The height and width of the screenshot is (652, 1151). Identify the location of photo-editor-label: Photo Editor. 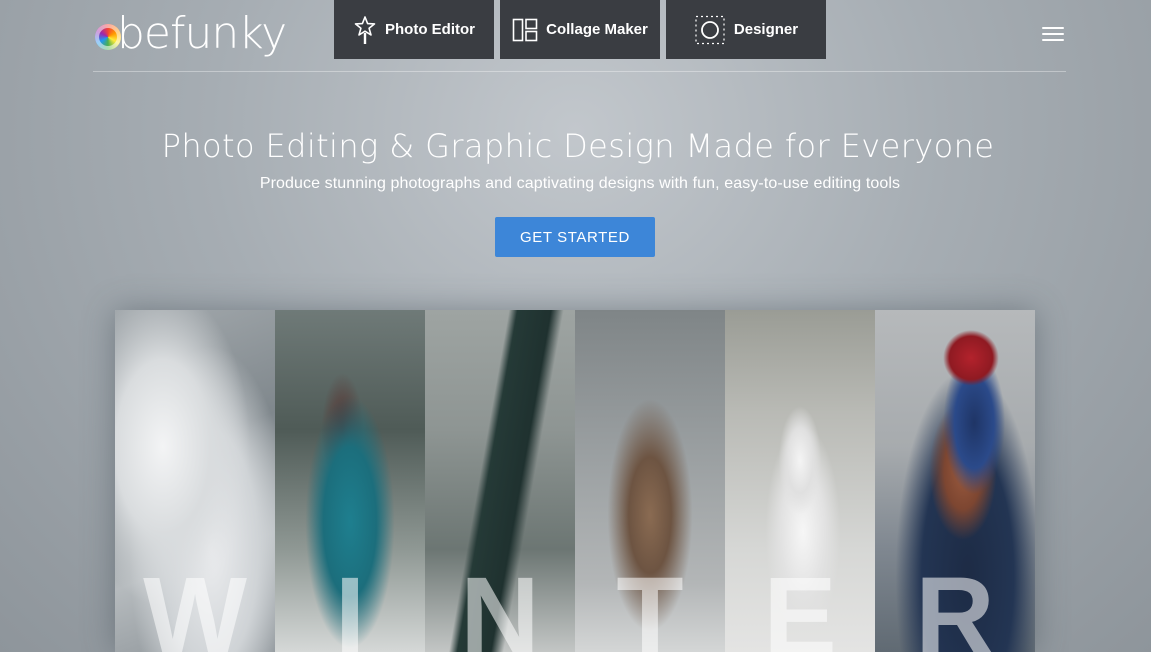
(430, 29).